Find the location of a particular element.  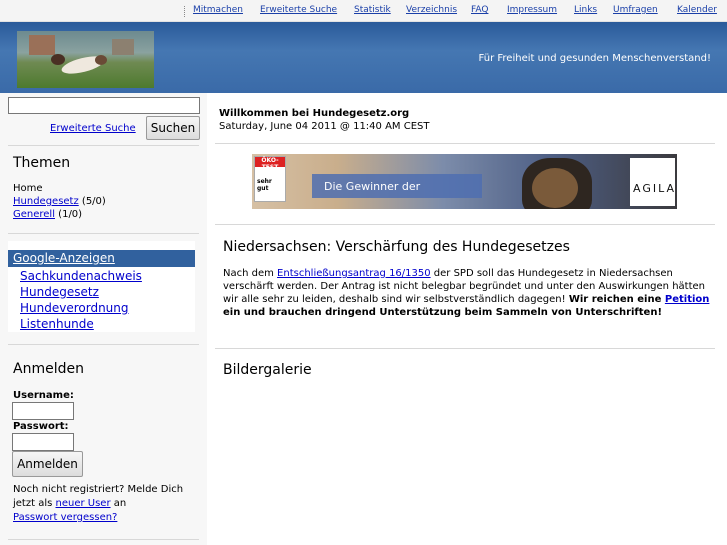

ad-link-listenhunde: Listenhunde is located at coordinates (57, 324).